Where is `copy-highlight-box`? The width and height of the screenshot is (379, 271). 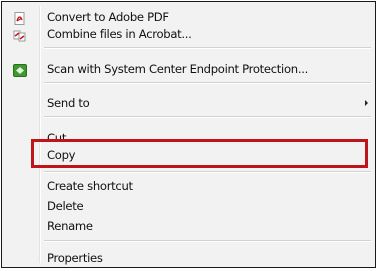
copy-highlight-box is located at coordinates (199, 153).